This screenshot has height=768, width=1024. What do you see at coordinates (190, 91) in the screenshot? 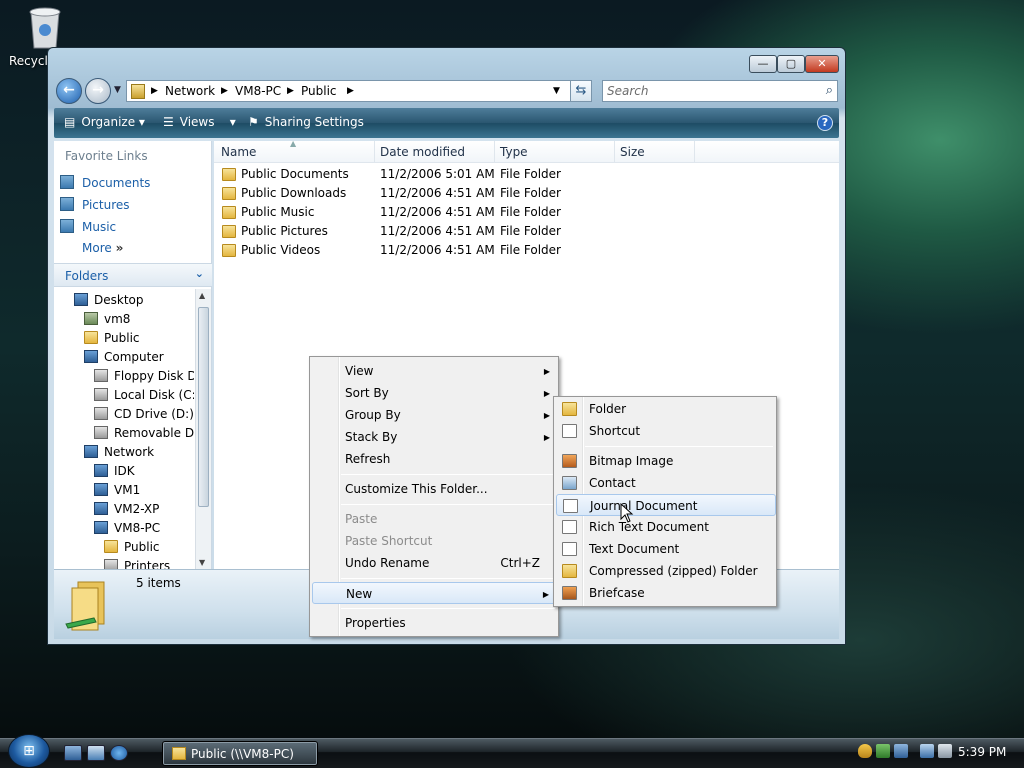
I see `breadcrumb-network: Network` at bounding box center [190, 91].